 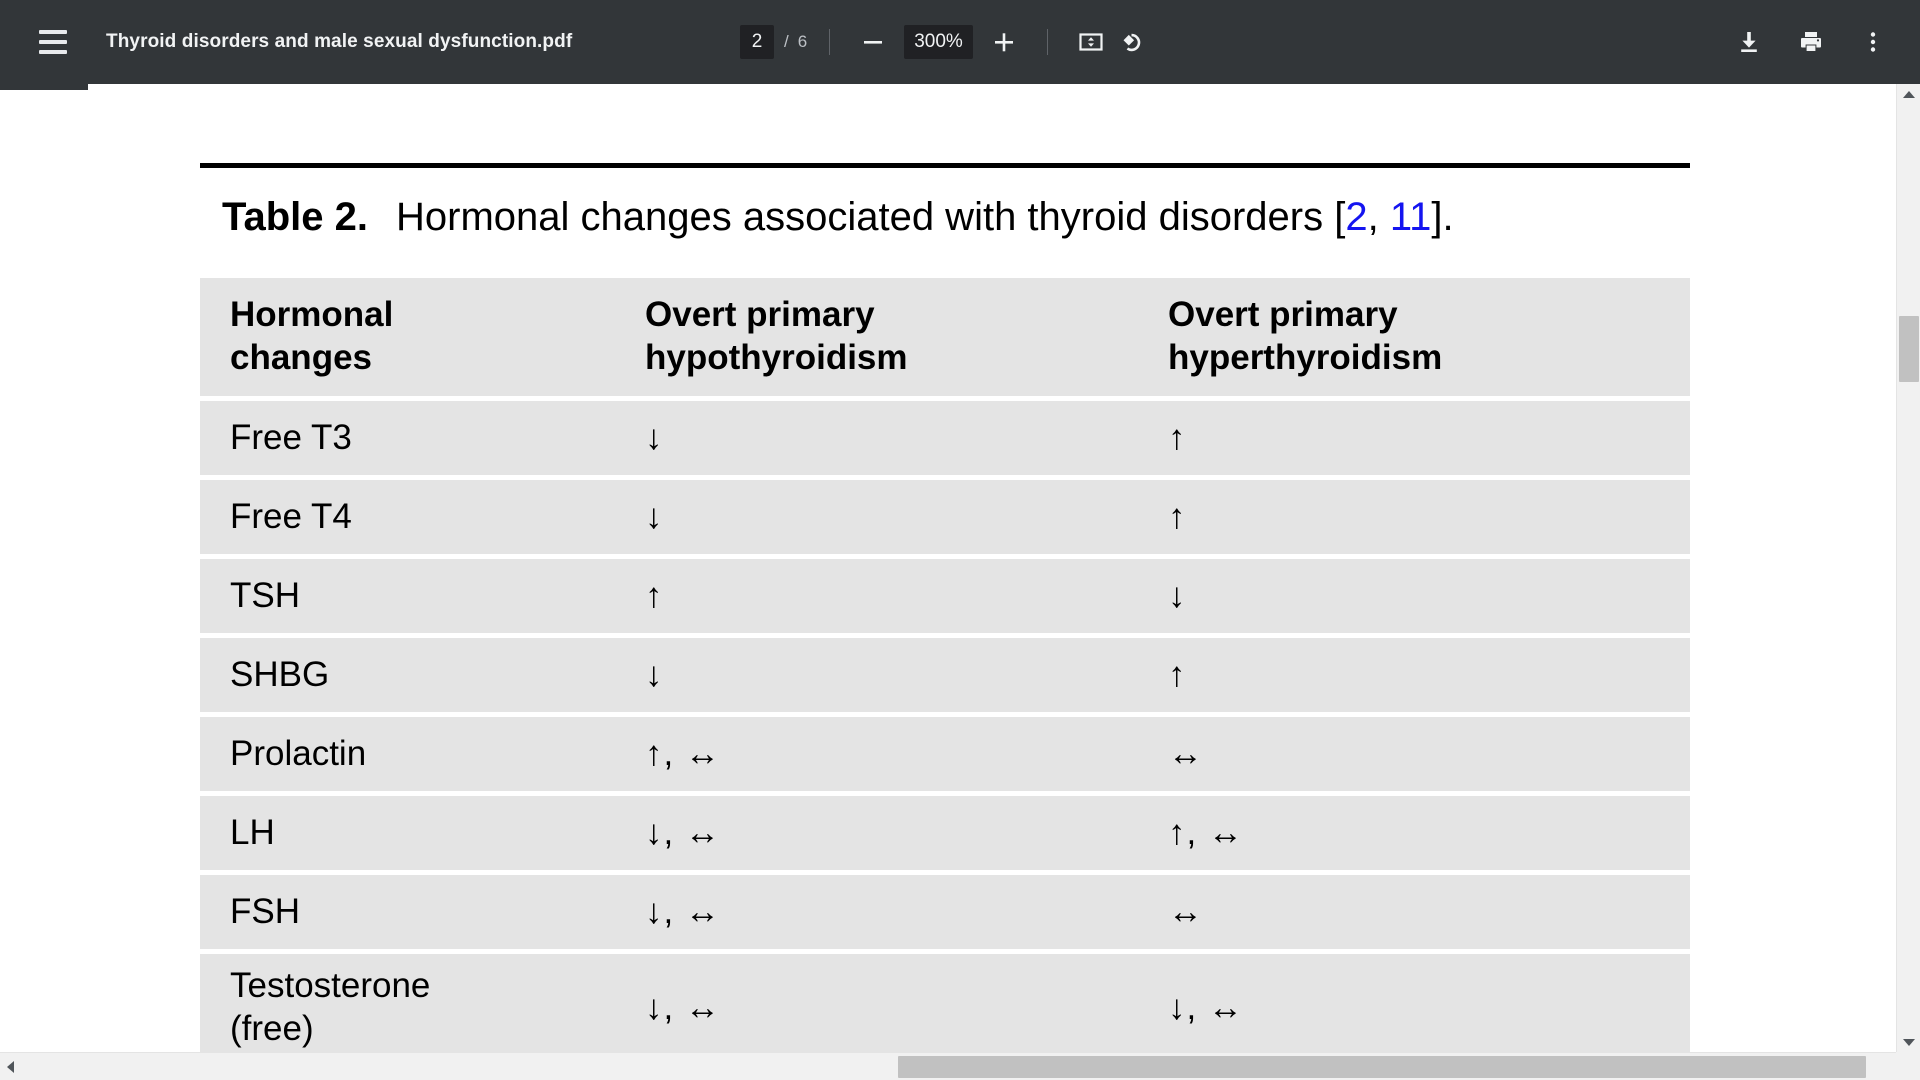 I want to click on scroll-down-arrow-icon, so click(x=1908, y=1042).